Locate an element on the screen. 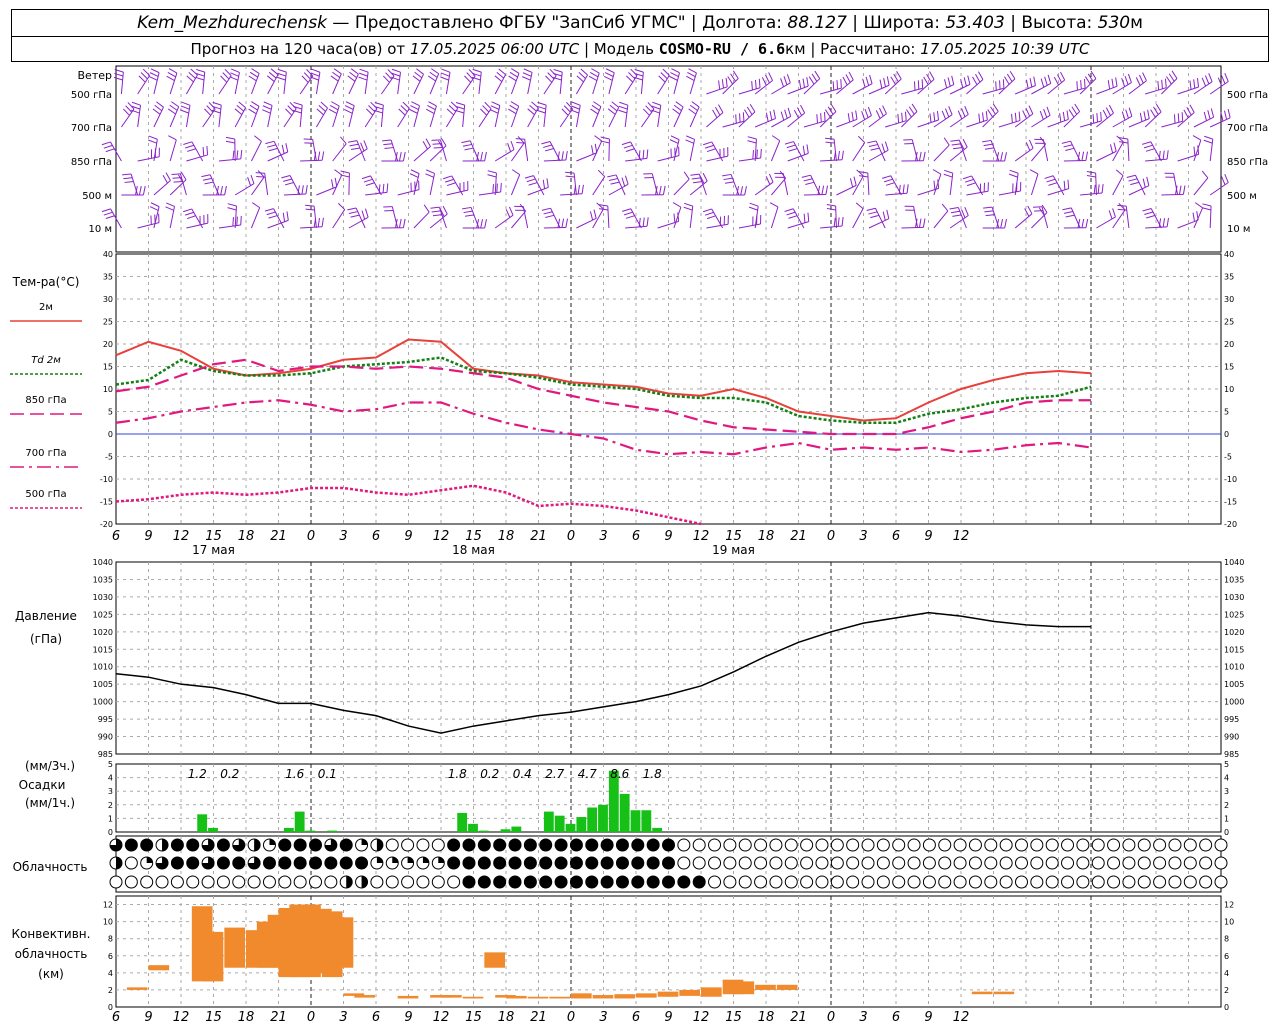 Image resolution: width=1280 pixels, height=1024 pixels. precip-bar is located at coordinates (288, 829).